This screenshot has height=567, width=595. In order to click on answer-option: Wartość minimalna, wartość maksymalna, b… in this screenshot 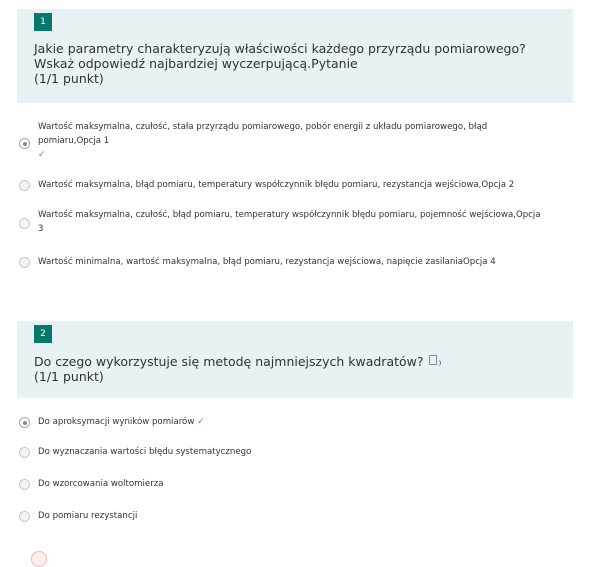, I will do `click(289, 263)`.